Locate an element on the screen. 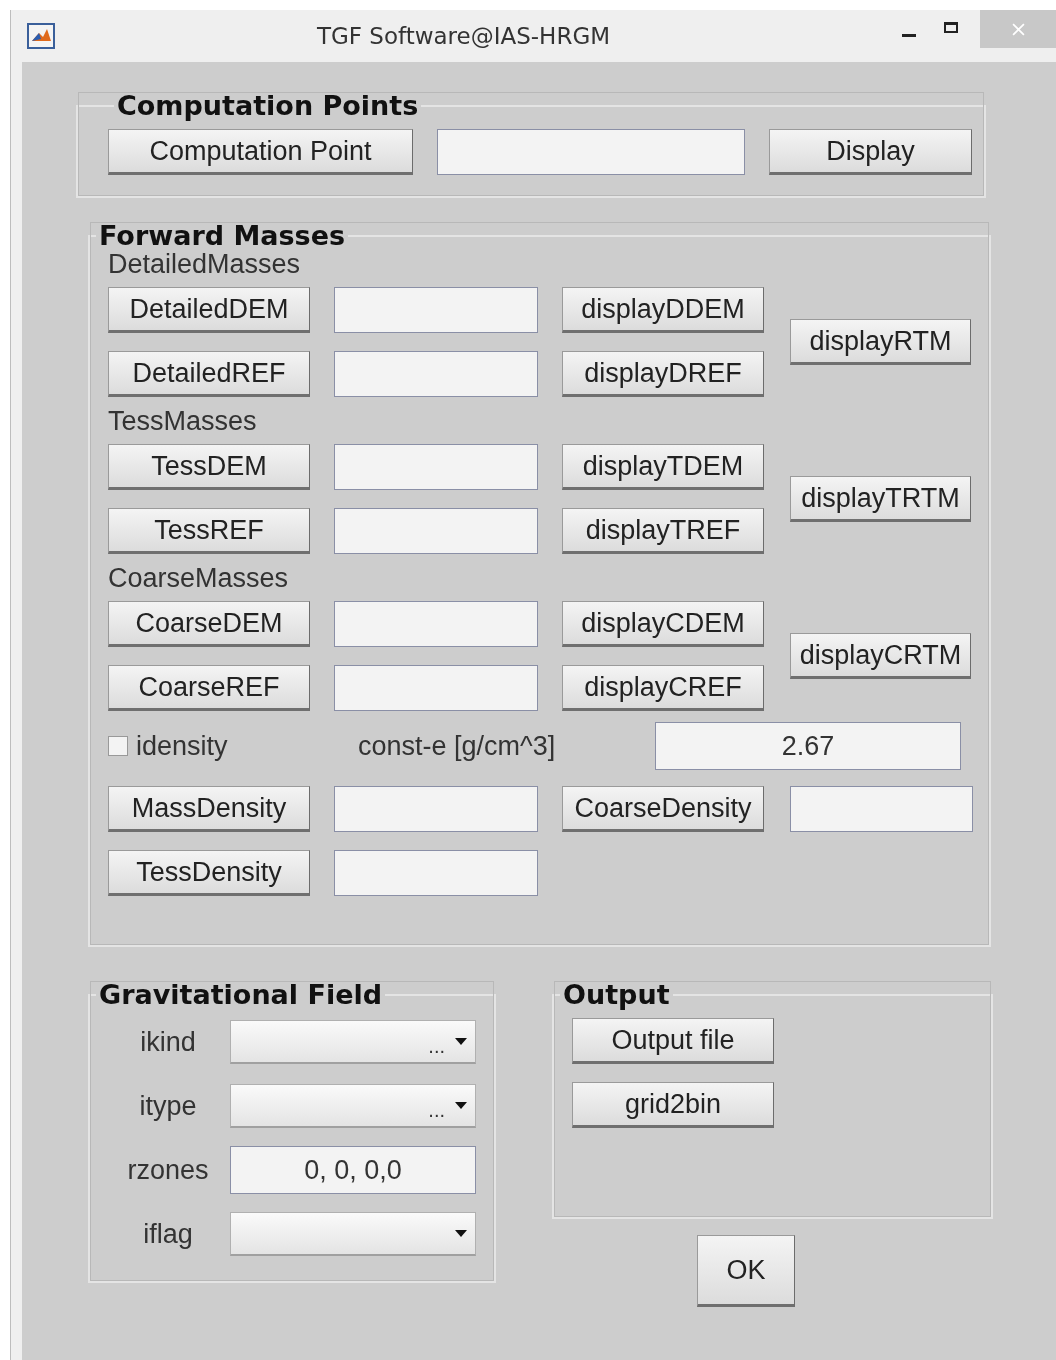 This screenshot has height=1360, width=1056. push-button: TessDEM is located at coordinates (209, 467).